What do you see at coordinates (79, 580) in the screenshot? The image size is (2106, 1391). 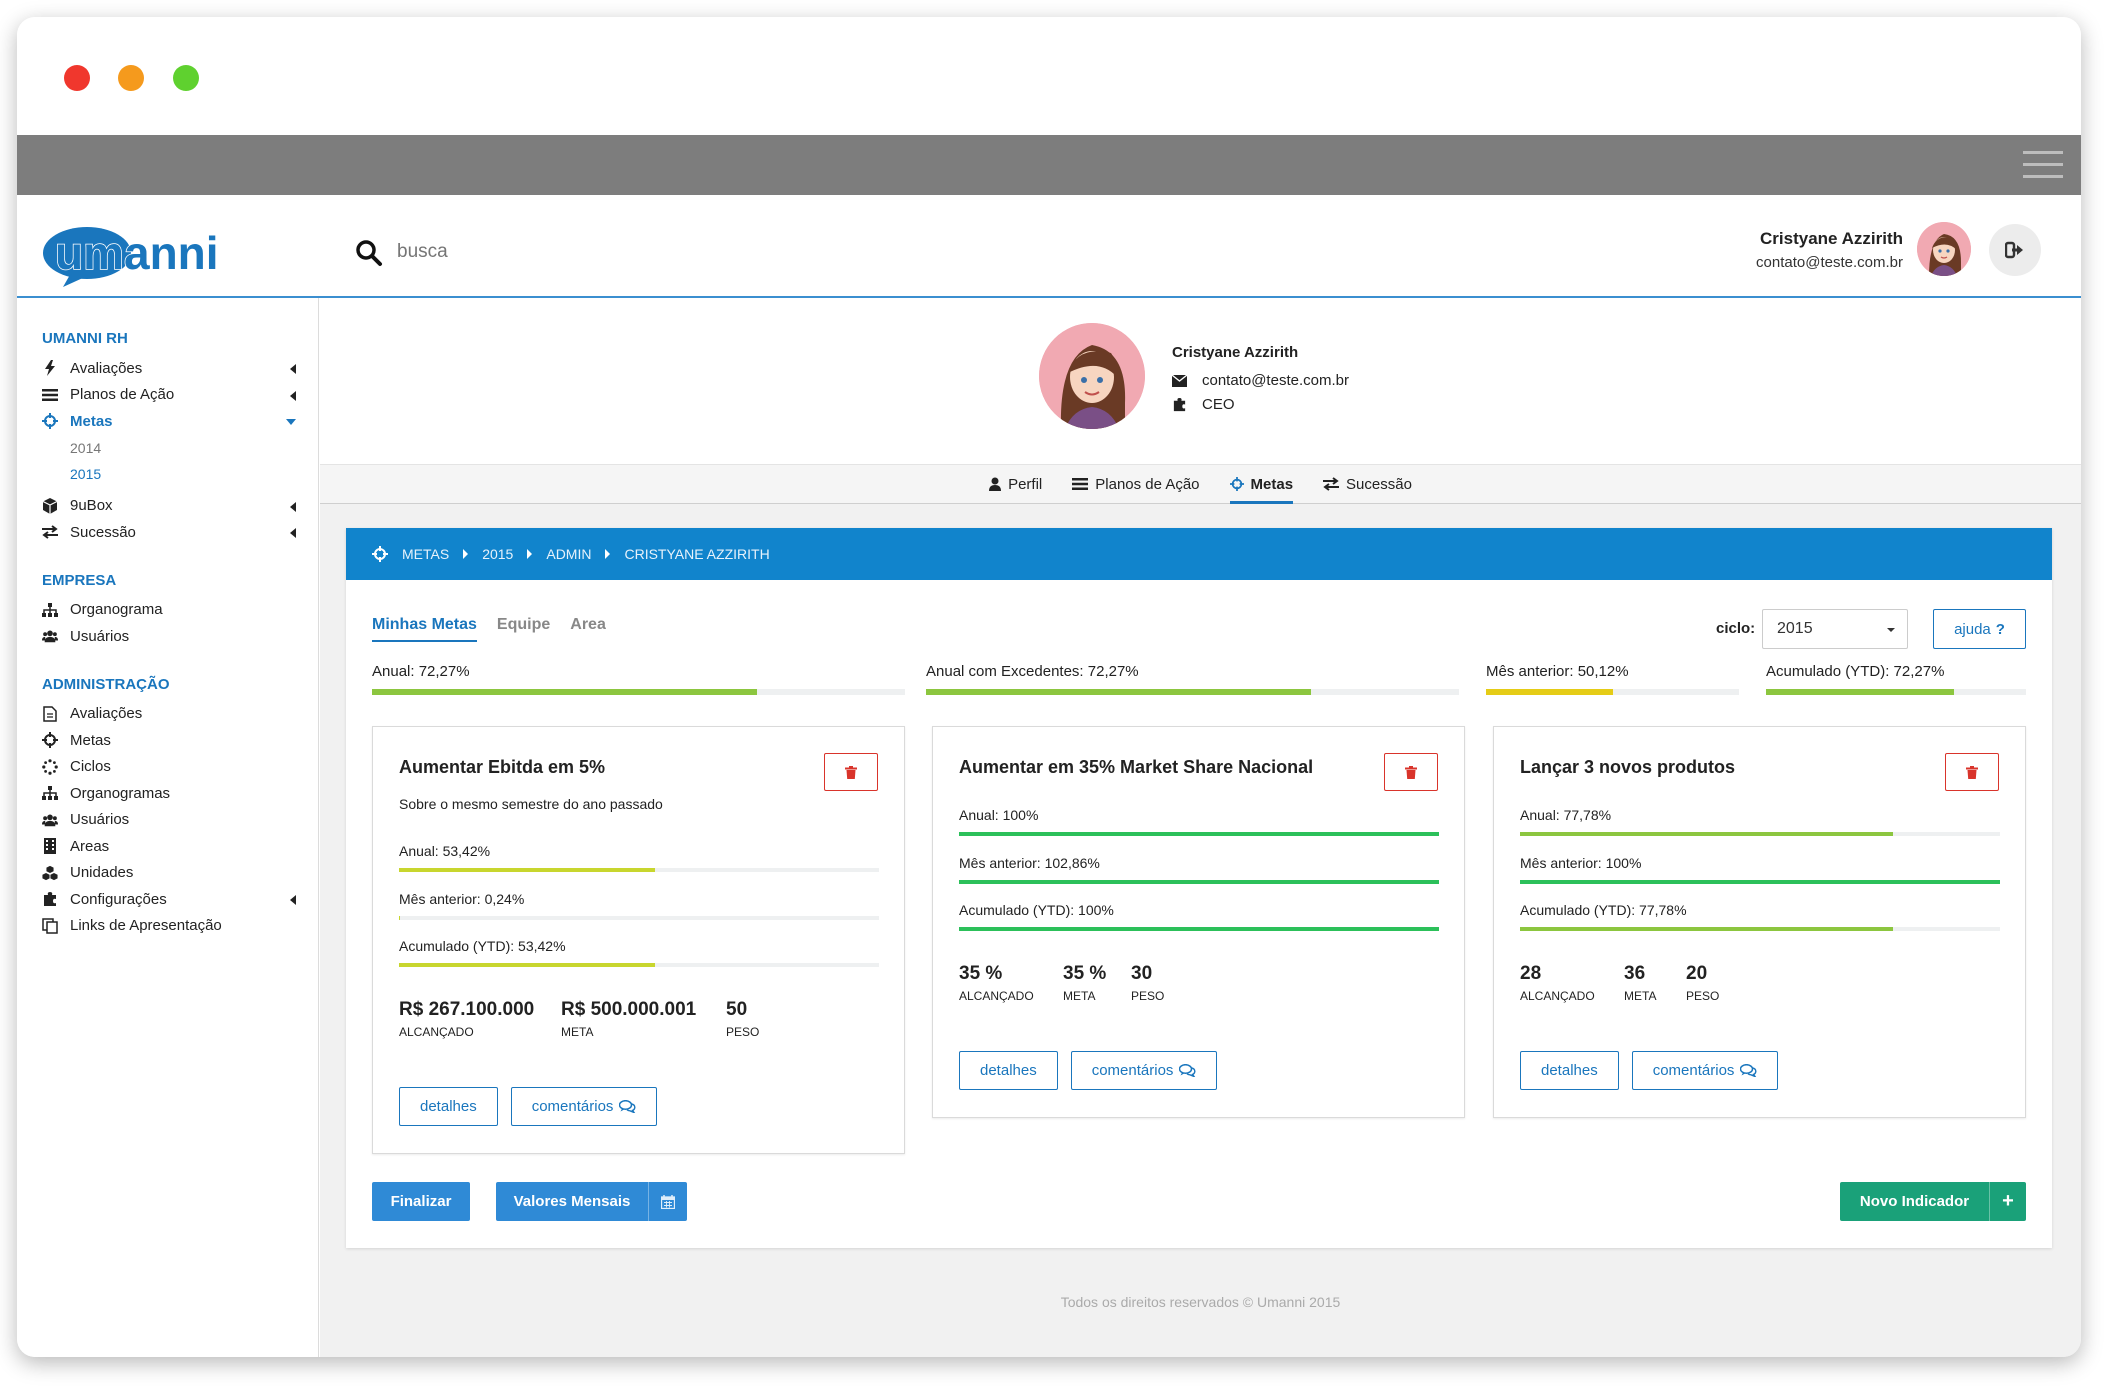 I see `sidebar-section-empresa: EMPRESA` at bounding box center [79, 580].